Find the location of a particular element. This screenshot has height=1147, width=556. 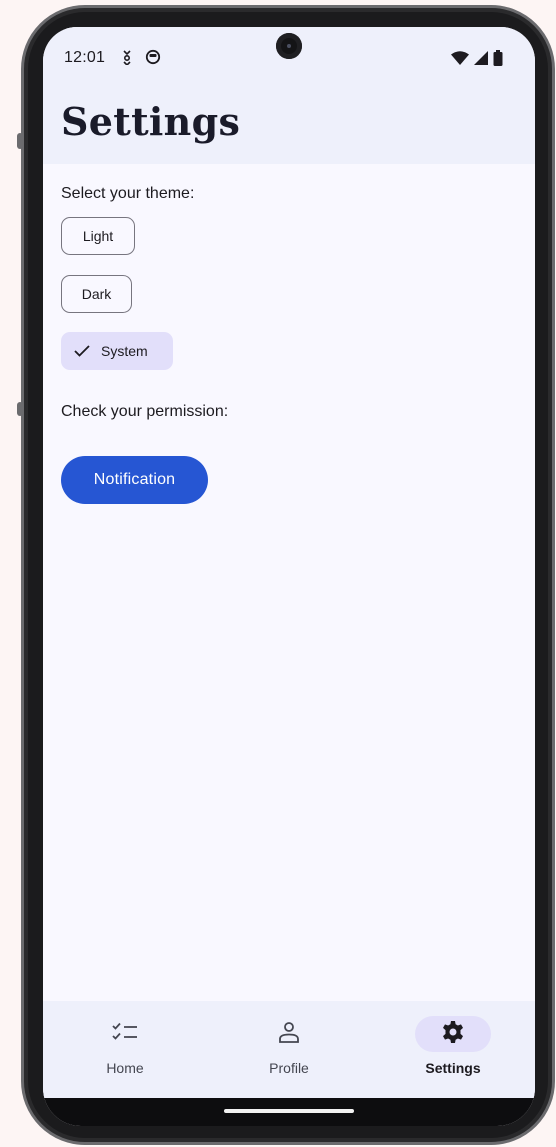

nav-label-settings: Settings is located at coordinates (453, 1068).